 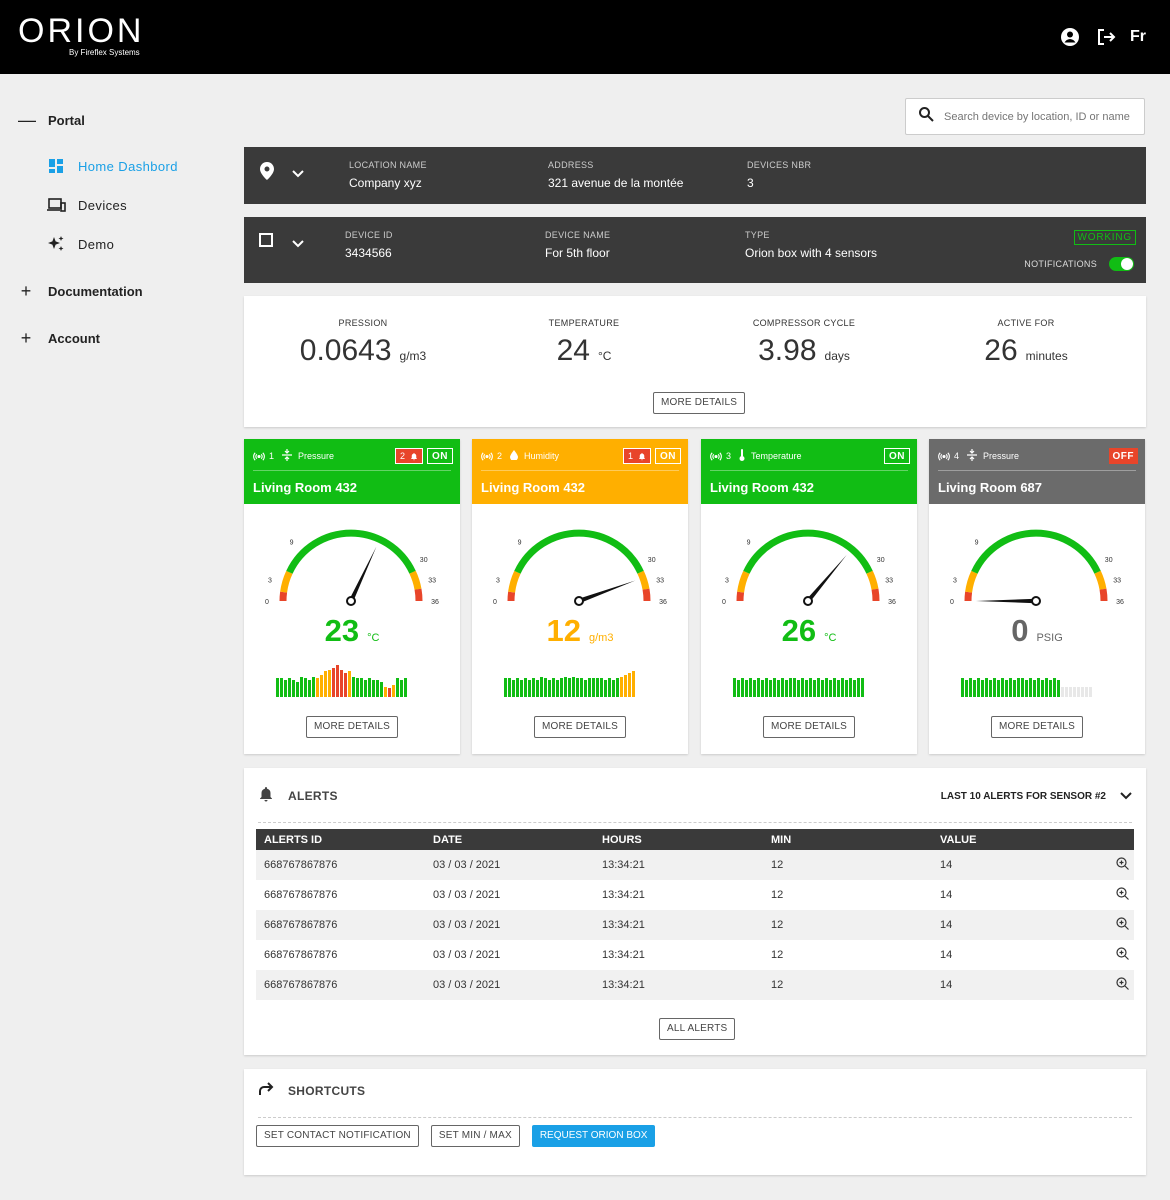 I want to click on set-min-max-button: SET MIN / MAX, so click(x=475, y=1136).